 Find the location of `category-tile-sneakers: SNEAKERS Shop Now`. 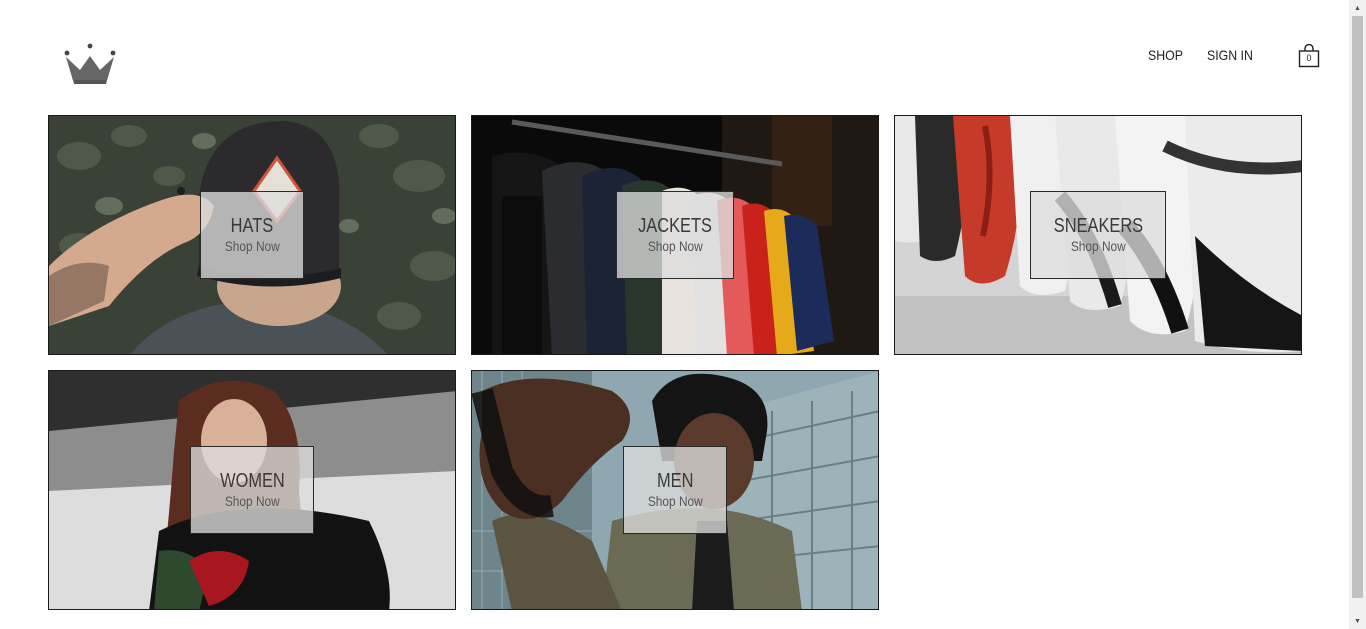

category-tile-sneakers: SNEAKERS Shop Now is located at coordinates (1098, 235).